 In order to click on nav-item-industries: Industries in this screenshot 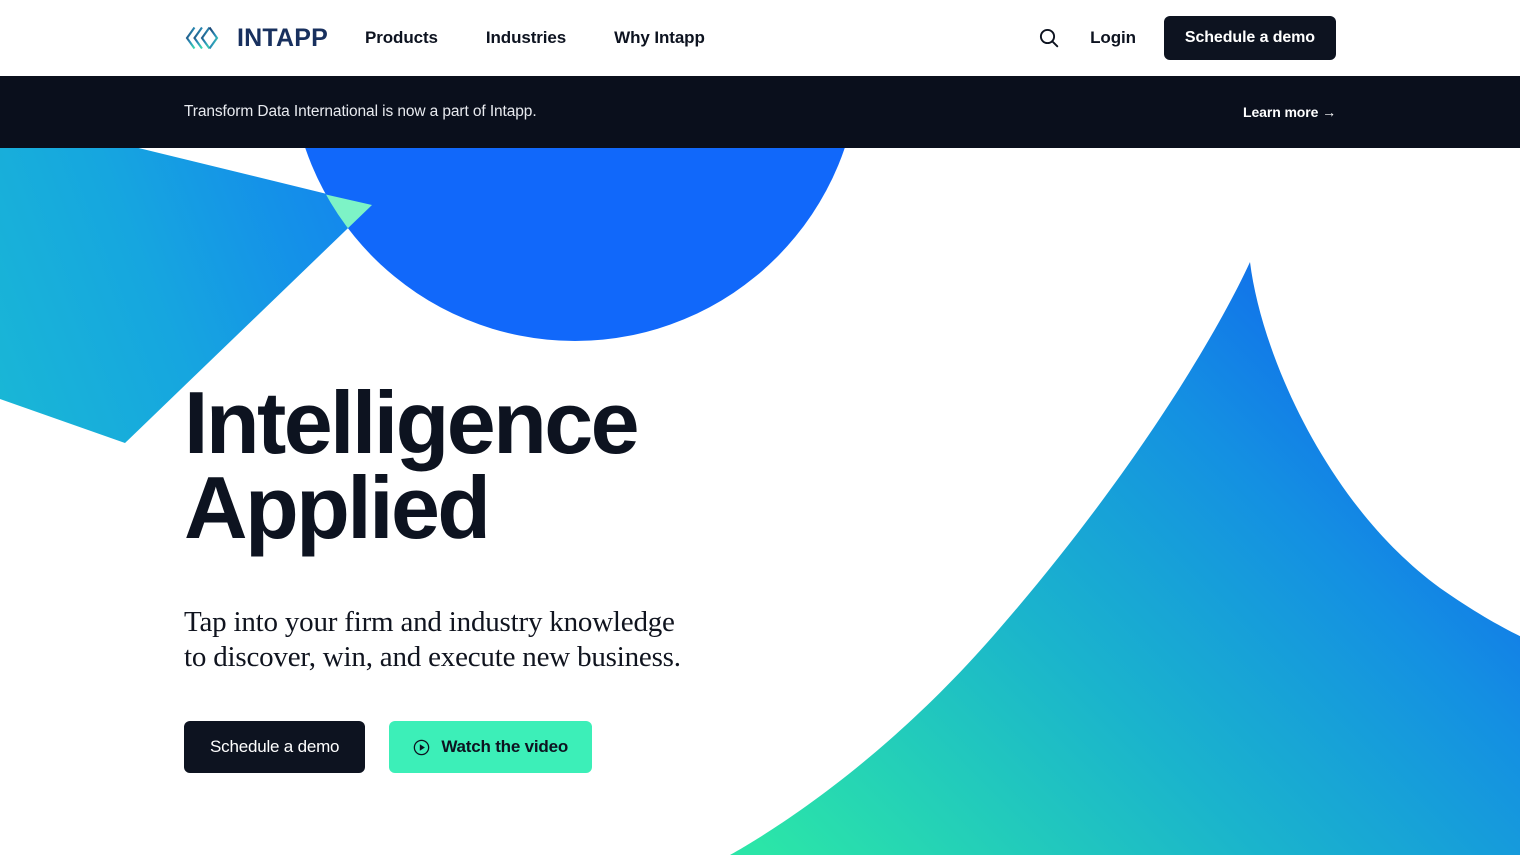, I will do `click(526, 38)`.